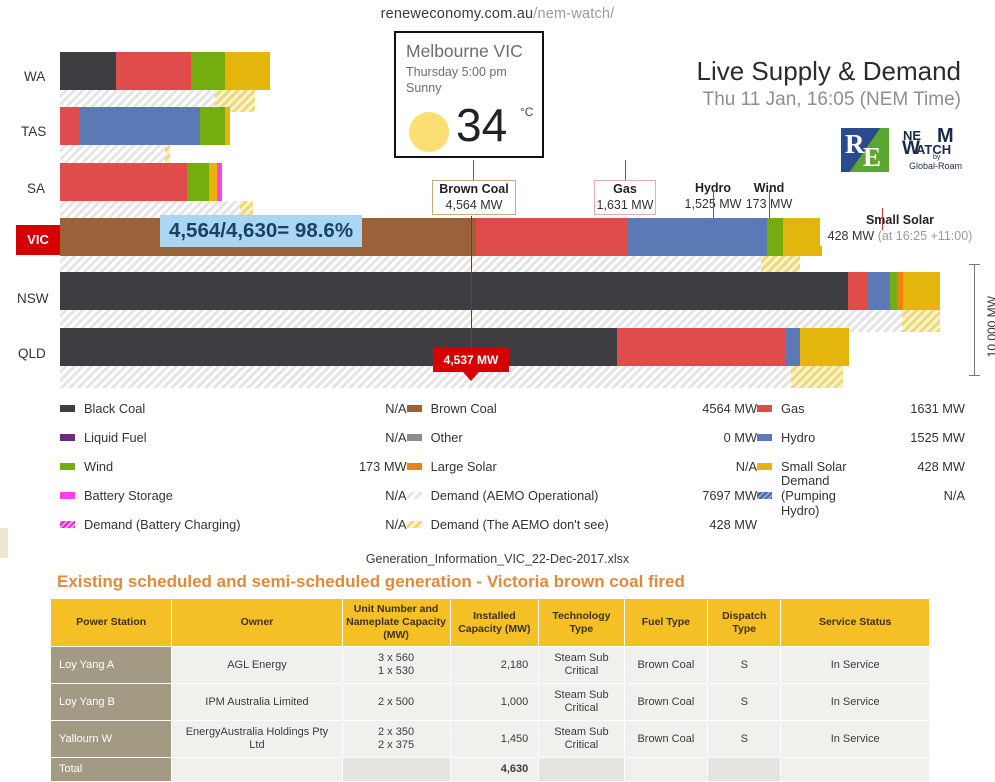 Image resolution: width=995 pixels, height=782 pixels. Describe the element at coordinates (257, 622) in the screenshot. I see `th-owner: Owner` at that location.